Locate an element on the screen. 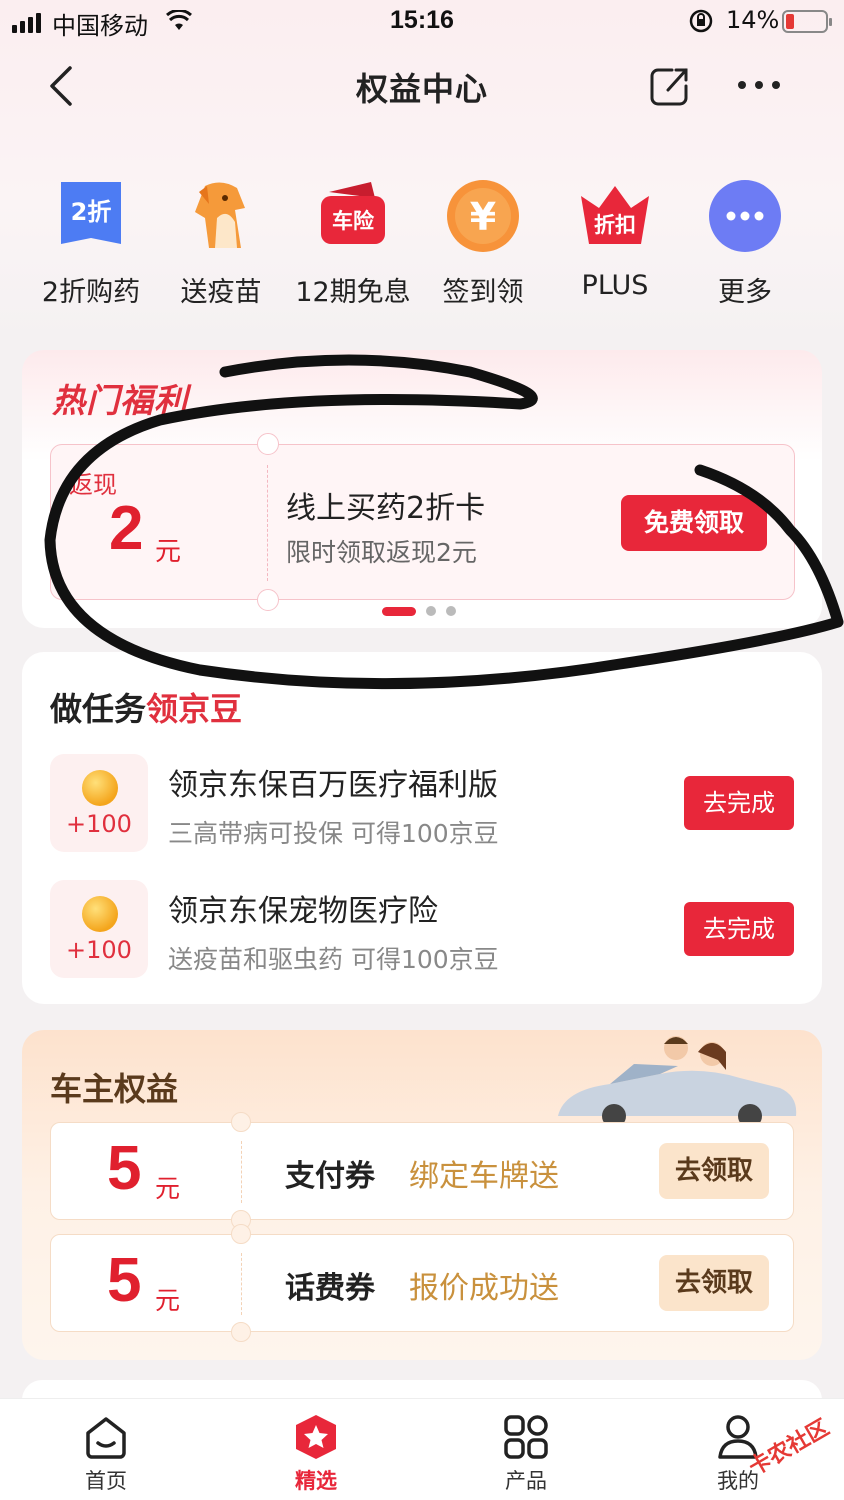 This screenshot has height=1500, width=844. svg-text: 2折 is located at coordinates (91, 212).